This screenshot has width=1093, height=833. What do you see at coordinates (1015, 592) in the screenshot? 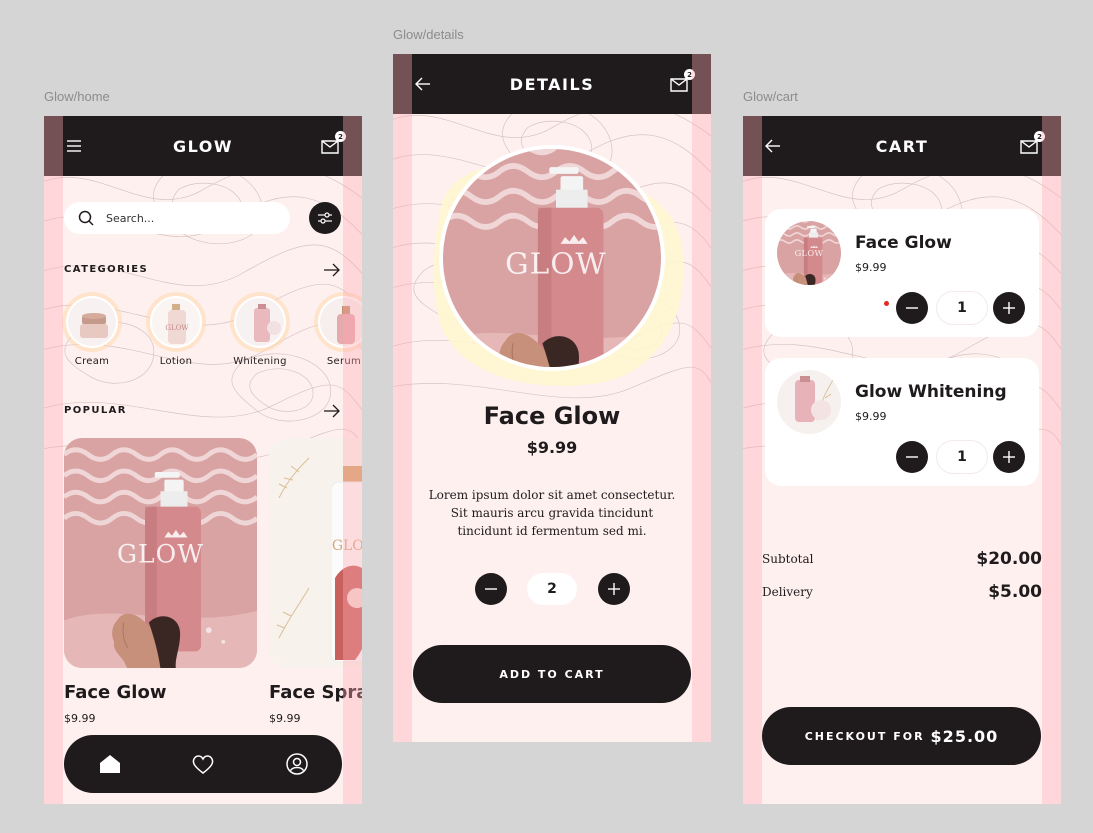
I see `delivery-value: $5.00` at bounding box center [1015, 592].